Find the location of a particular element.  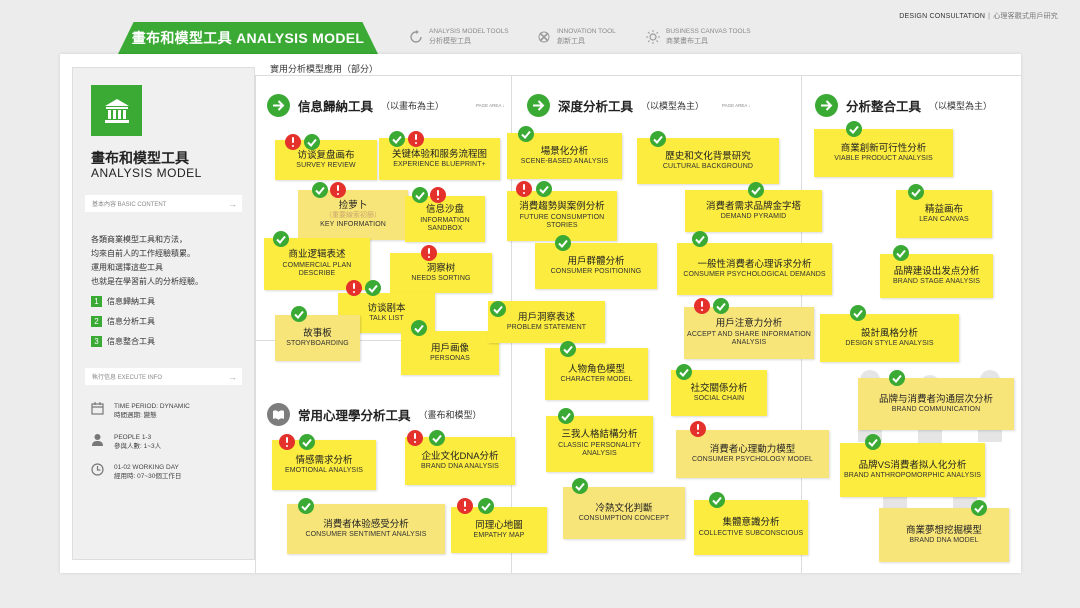

note-subtitle: CLASSIC PERSONALITY ANALYSIS is located at coordinates (599, 449).